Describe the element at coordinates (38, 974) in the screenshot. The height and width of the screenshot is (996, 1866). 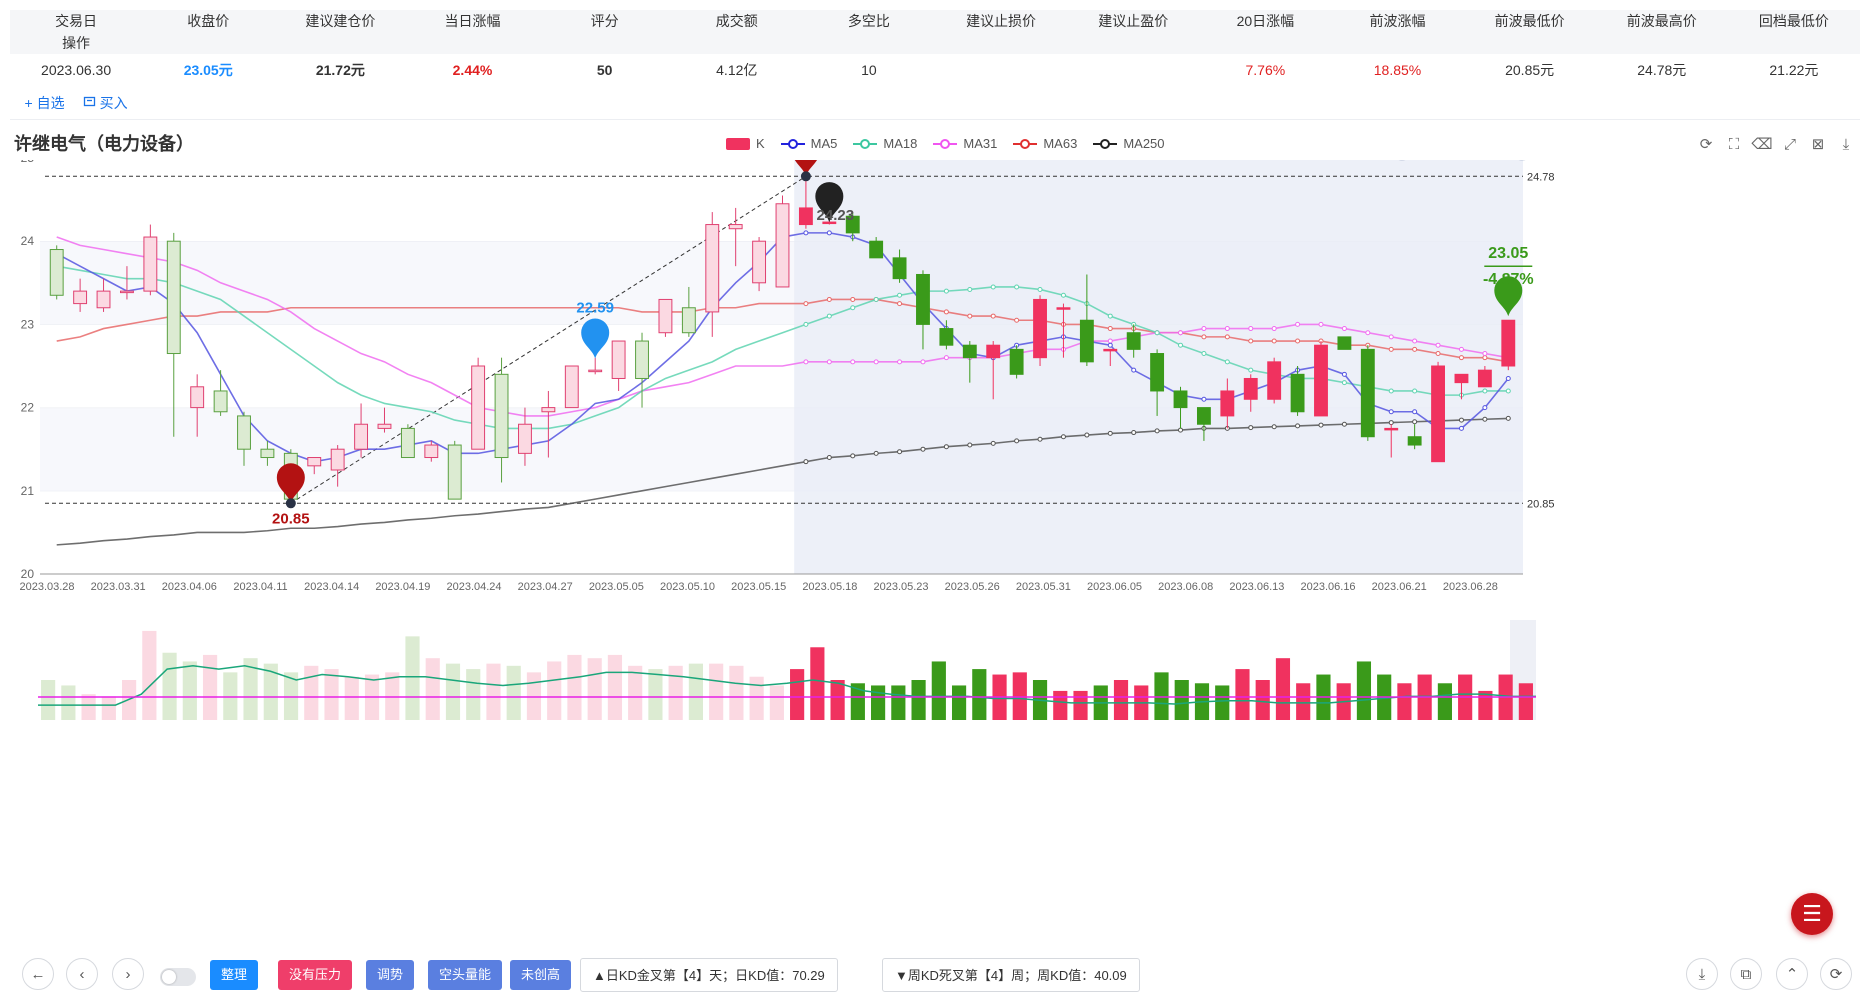
I see `back-button: ←` at that location.